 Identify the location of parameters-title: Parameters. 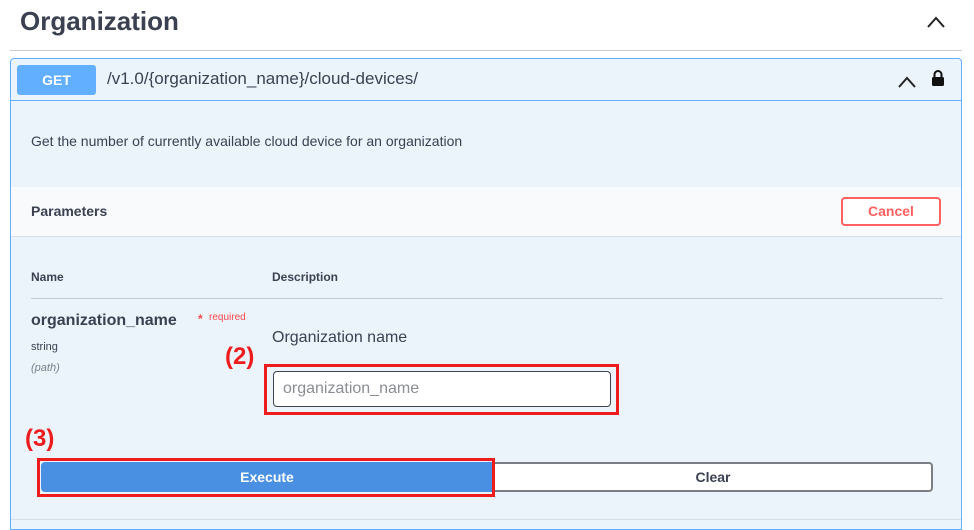
(69, 211).